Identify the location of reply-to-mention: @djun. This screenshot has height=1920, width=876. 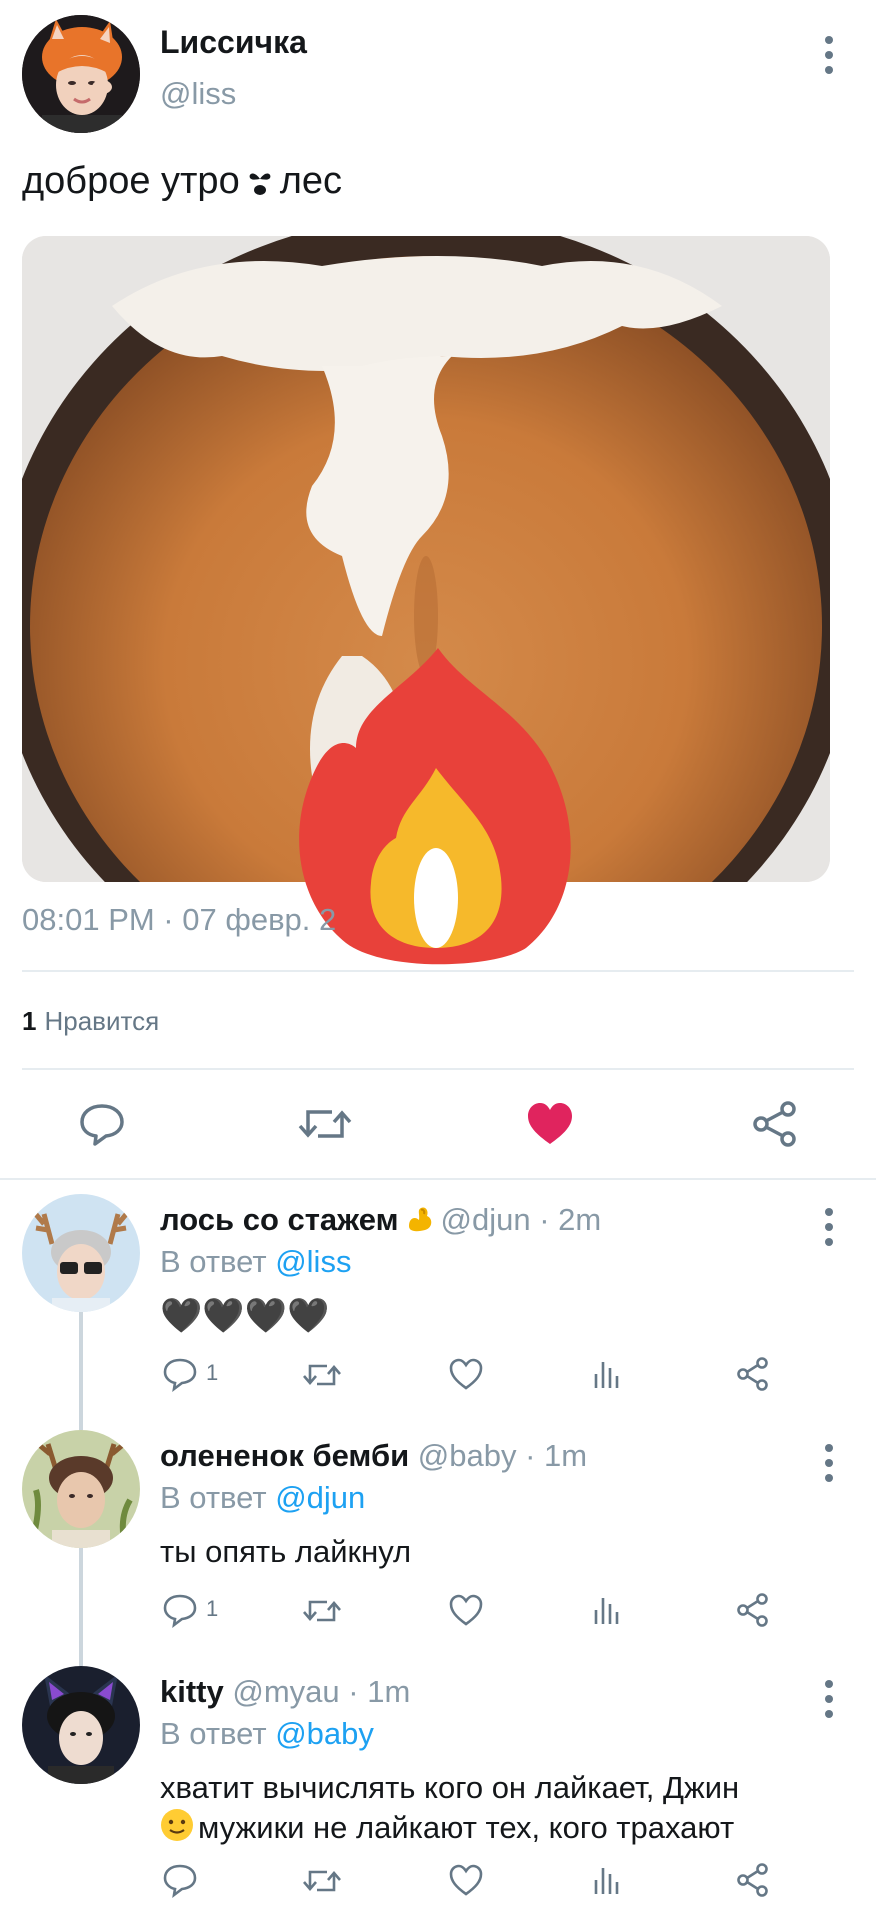
(320, 1497).